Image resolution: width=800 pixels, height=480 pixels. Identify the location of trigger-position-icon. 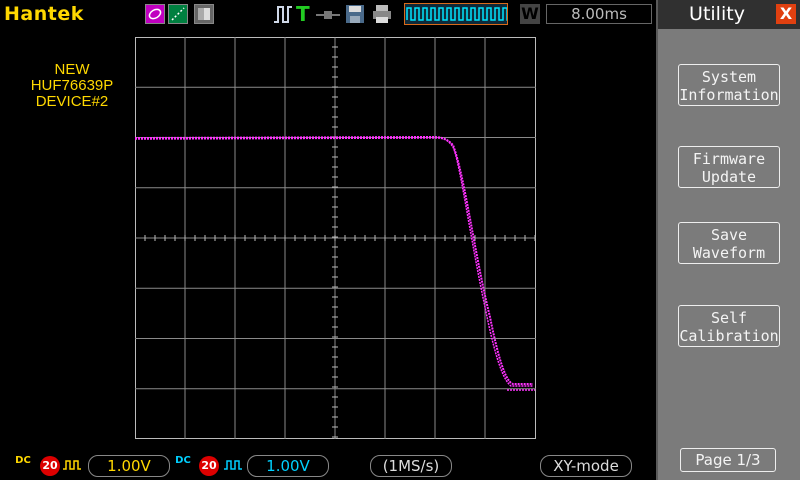
(328, 15).